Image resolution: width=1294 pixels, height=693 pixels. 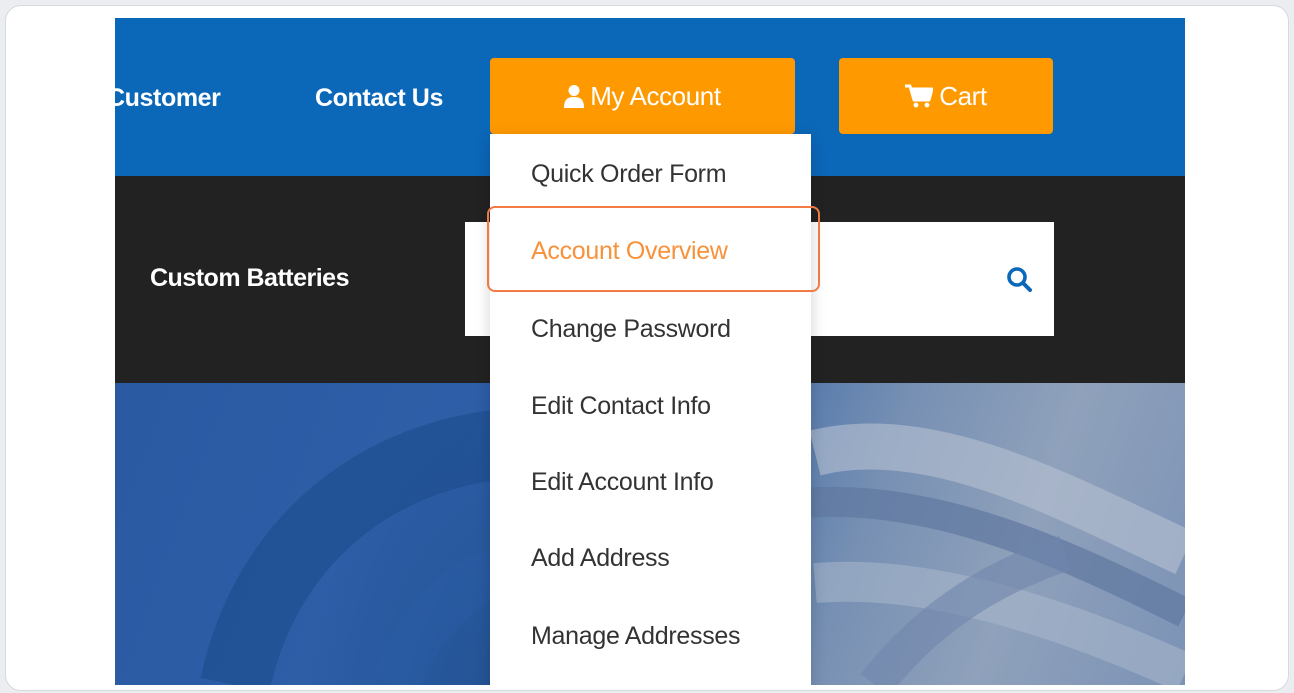 What do you see at coordinates (629, 251) in the screenshot?
I see `menu-item-account-overview: Account Overview` at bounding box center [629, 251].